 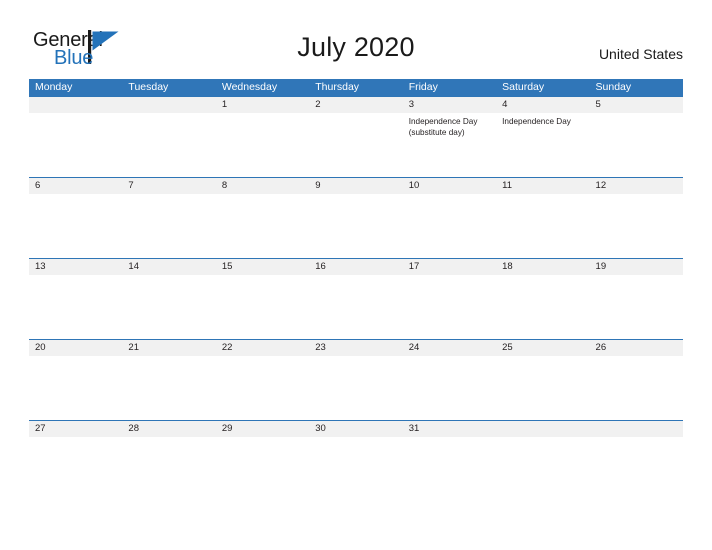 I want to click on day-number: 20, so click(x=40, y=347).